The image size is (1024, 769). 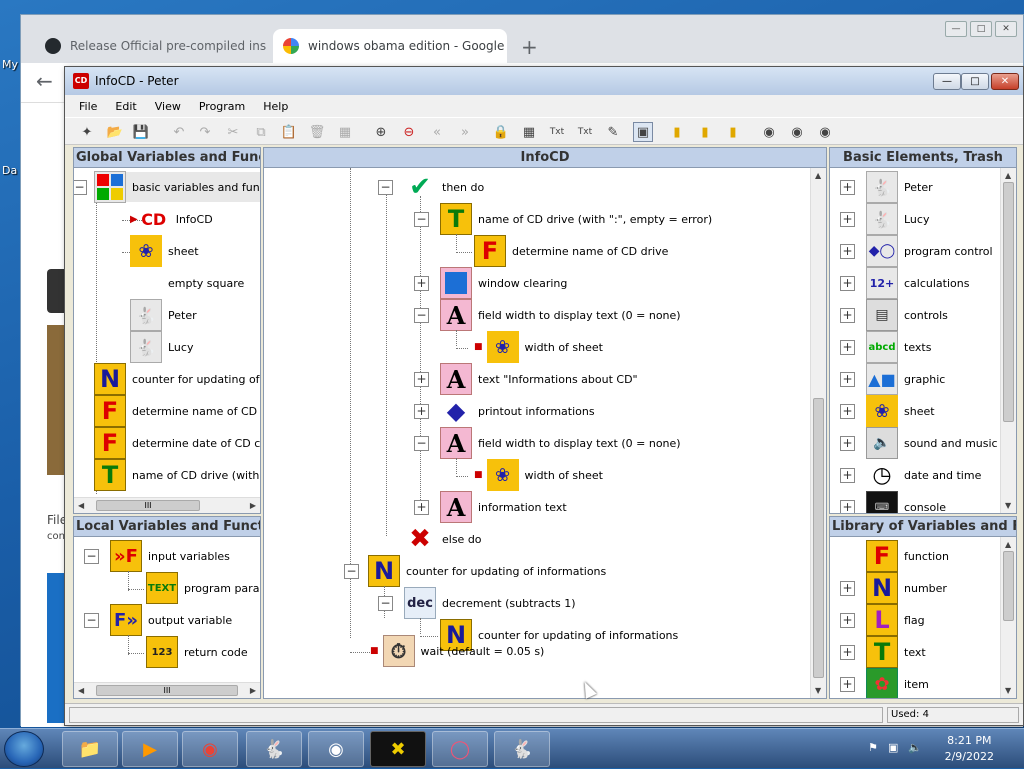 I want to click on scroll-up-icon: ▲, so click(x=1008, y=175).